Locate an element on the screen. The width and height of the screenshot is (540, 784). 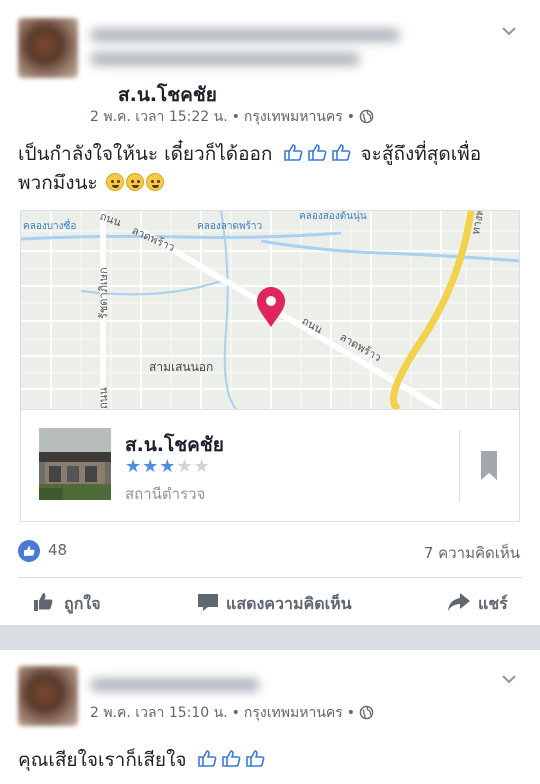
share-icon is located at coordinates (459, 602).